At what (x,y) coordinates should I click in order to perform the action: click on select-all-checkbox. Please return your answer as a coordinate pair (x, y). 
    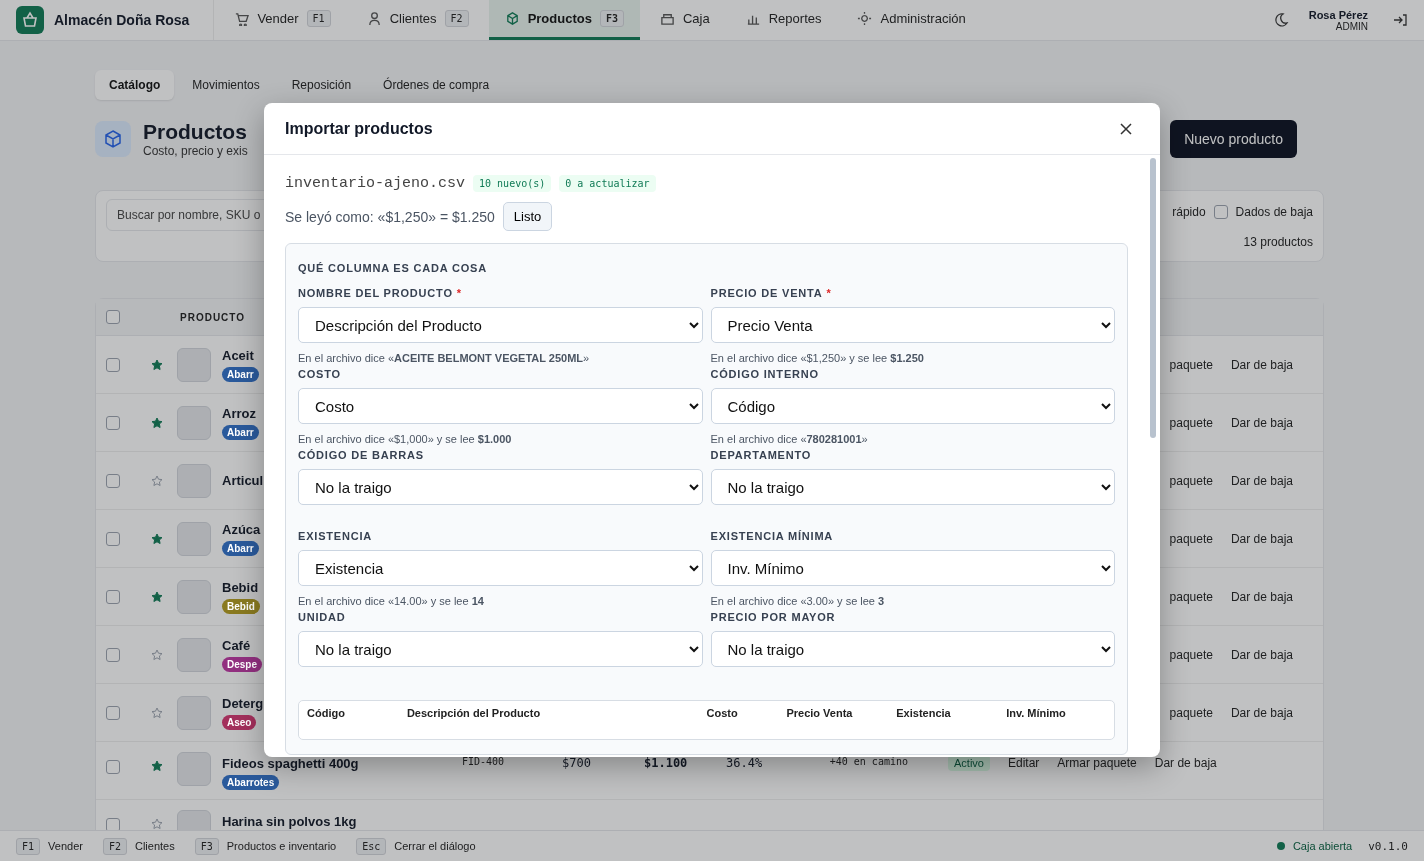
    Looking at the image, I should click on (113, 317).